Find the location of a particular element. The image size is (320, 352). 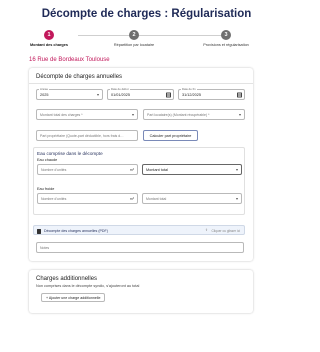

cold-water-amount-placeholder: Montant total is located at coordinates (156, 198).